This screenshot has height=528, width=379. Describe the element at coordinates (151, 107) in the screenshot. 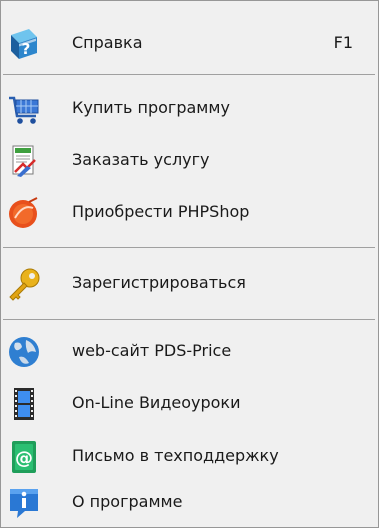

I see `menu-item-label: Купить программу` at that location.